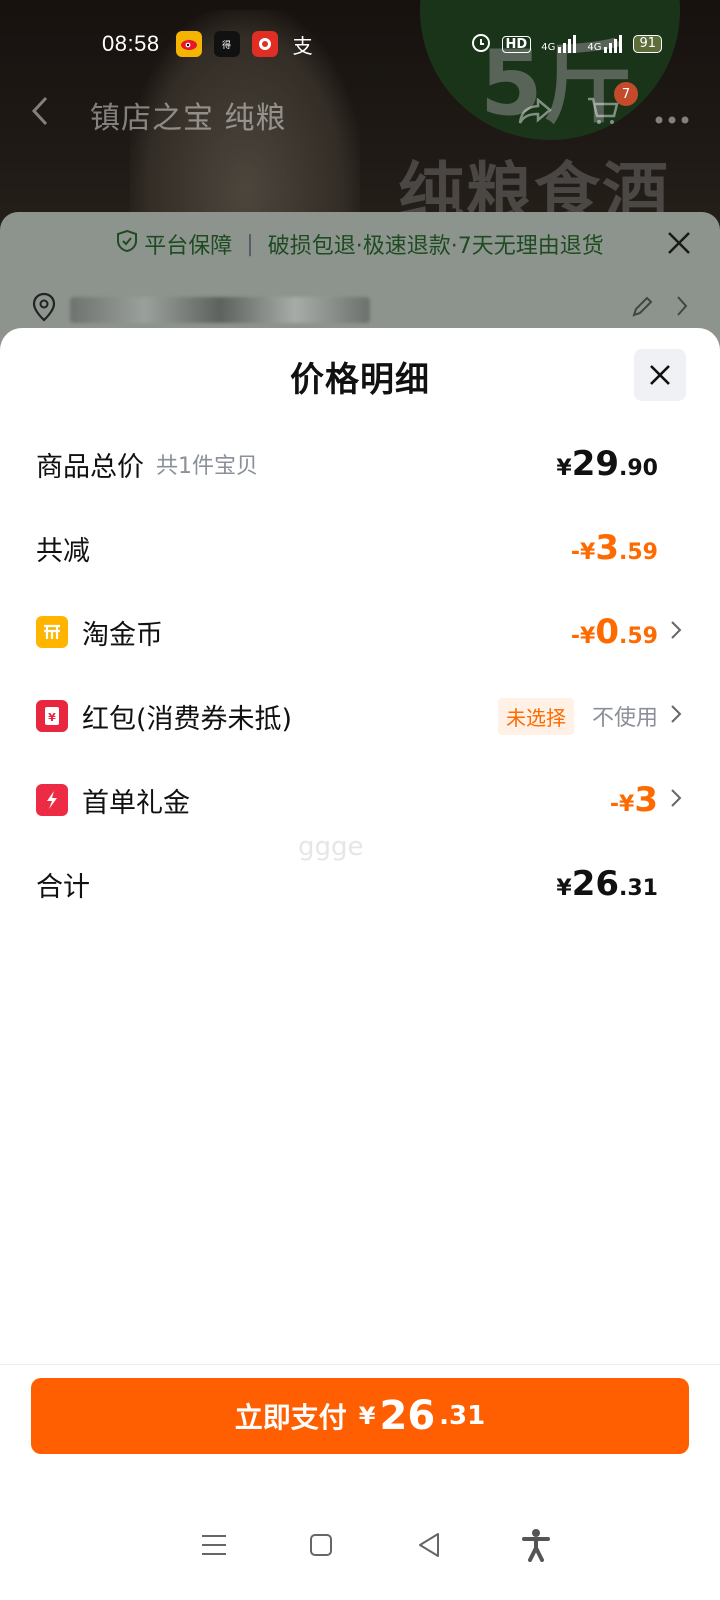 The height and width of the screenshot is (1600, 720). Describe the element at coordinates (612, 108) in the screenshot. I see `cart-icon: 7` at that location.